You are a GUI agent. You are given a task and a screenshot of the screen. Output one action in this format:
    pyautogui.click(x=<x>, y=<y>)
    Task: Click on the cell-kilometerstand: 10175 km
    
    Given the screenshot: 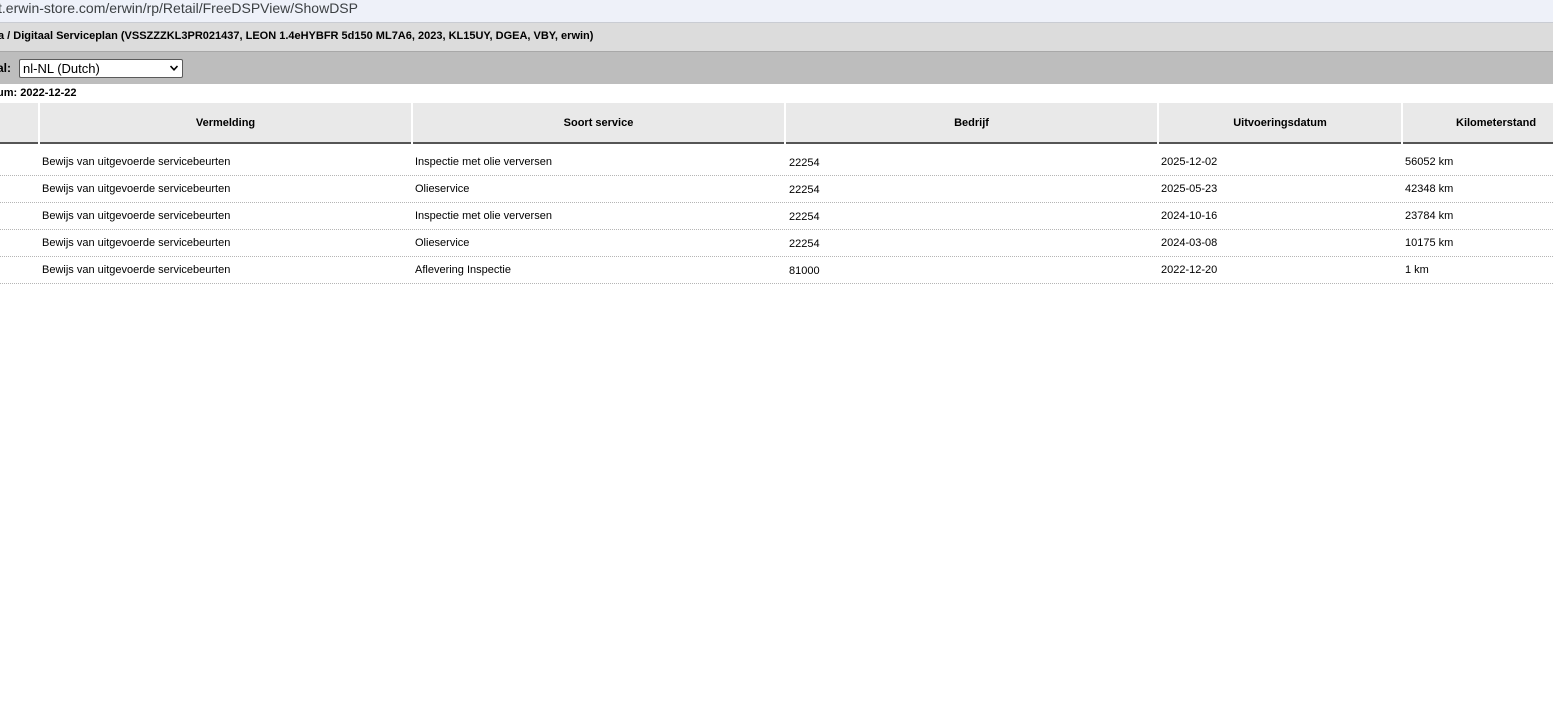 What is the action you would take?
    pyautogui.click(x=1429, y=243)
    